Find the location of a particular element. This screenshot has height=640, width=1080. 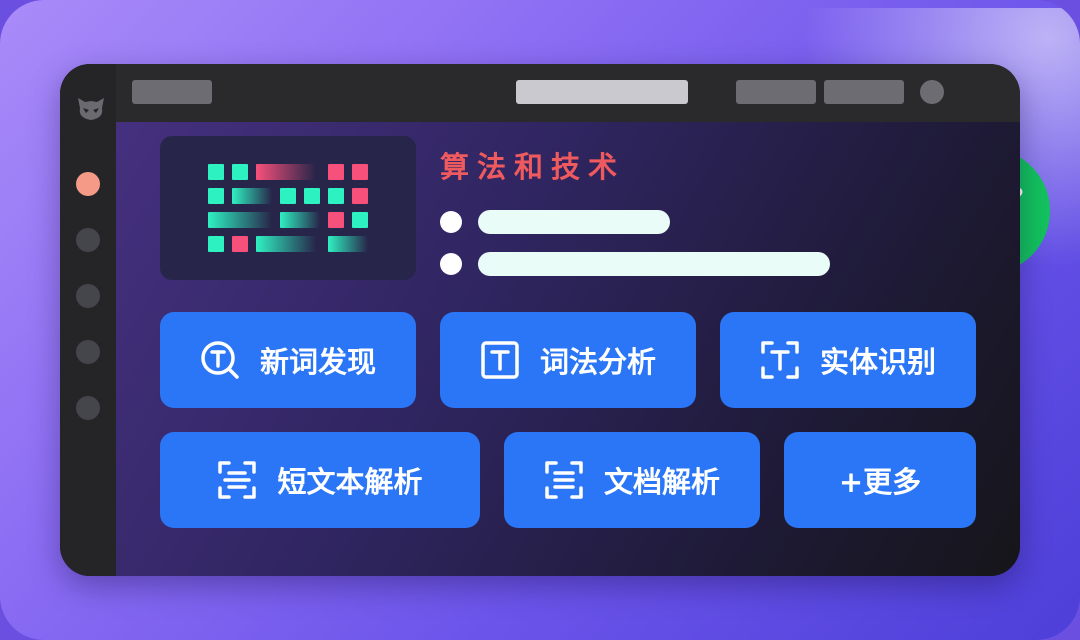

app-title-placeholder is located at coordinates (172, 92).